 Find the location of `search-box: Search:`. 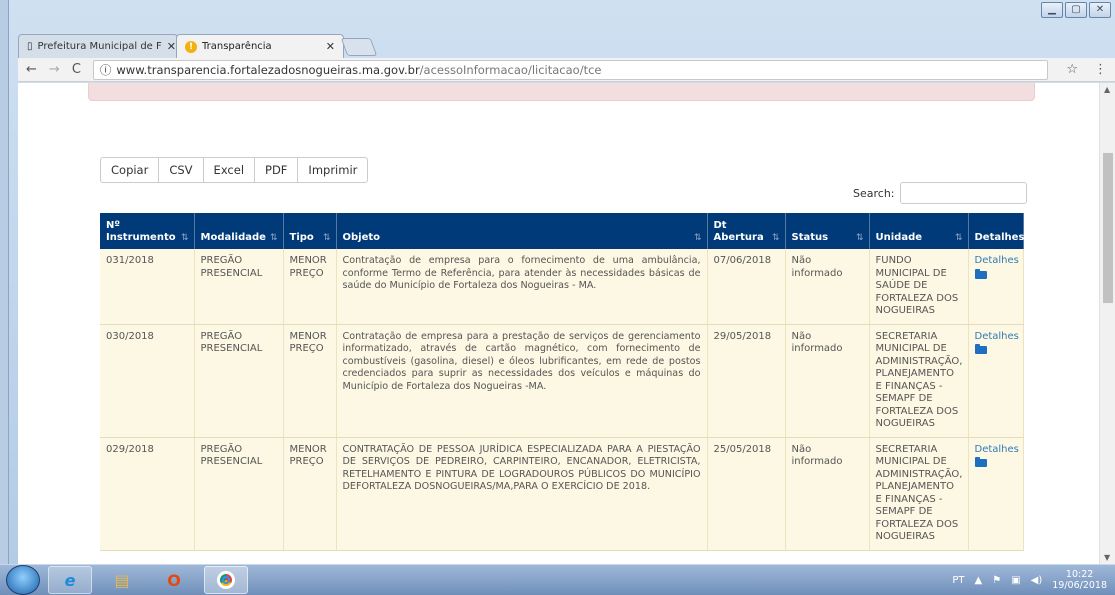

search-box: Search: is located at coordinates (940, 193).